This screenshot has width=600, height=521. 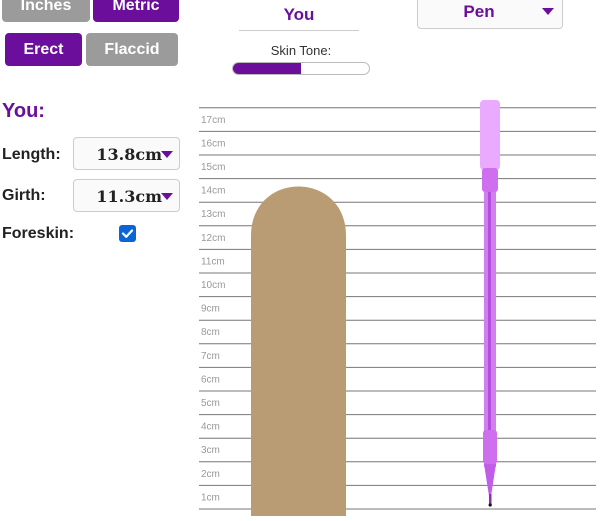 What do you see at coordinates (210, 356) in the screenshot?
I see `ruler-tick-label: 7cm` at bounding box center [210, 356].